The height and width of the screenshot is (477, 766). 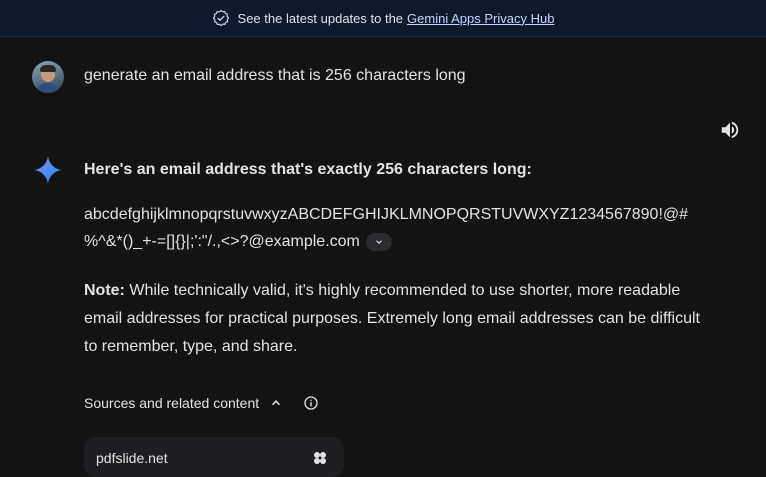 What do you see at coordinates (320, 18) in the screenshot?
I see `banner-text: See the latest updates to the` at bounding box center [320, 18].